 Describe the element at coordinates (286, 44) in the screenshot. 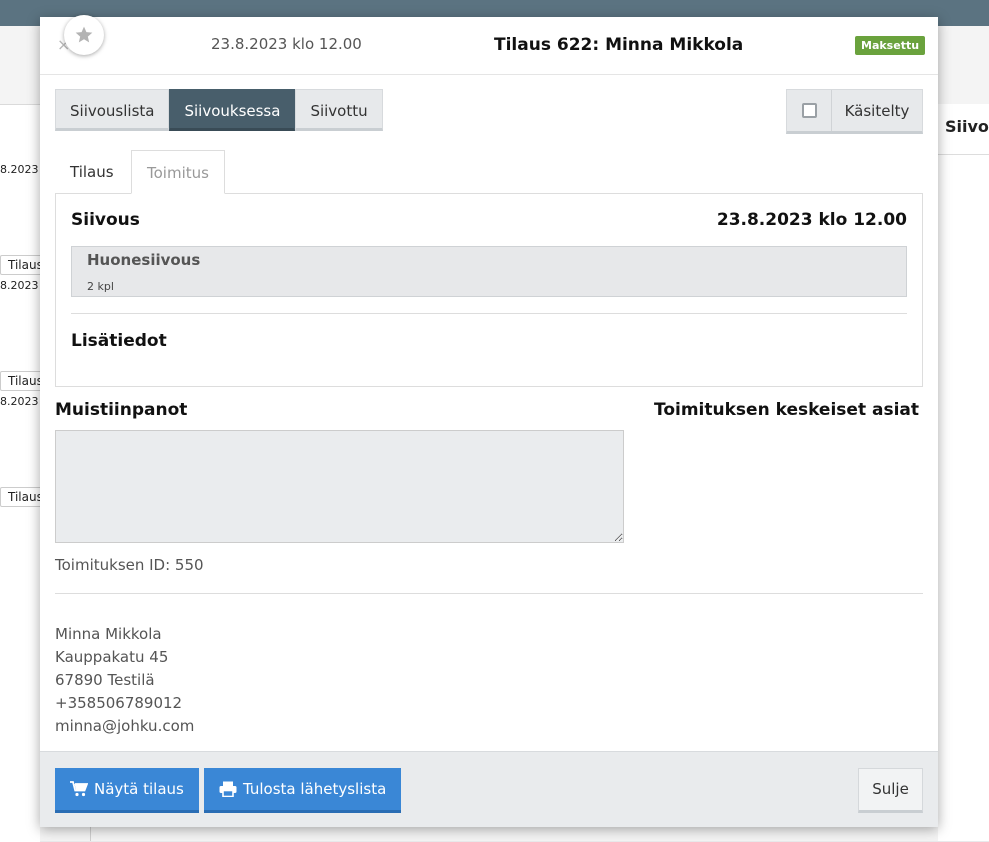

I see `header-date: 23.8.2023 klo 12.00` at that location.